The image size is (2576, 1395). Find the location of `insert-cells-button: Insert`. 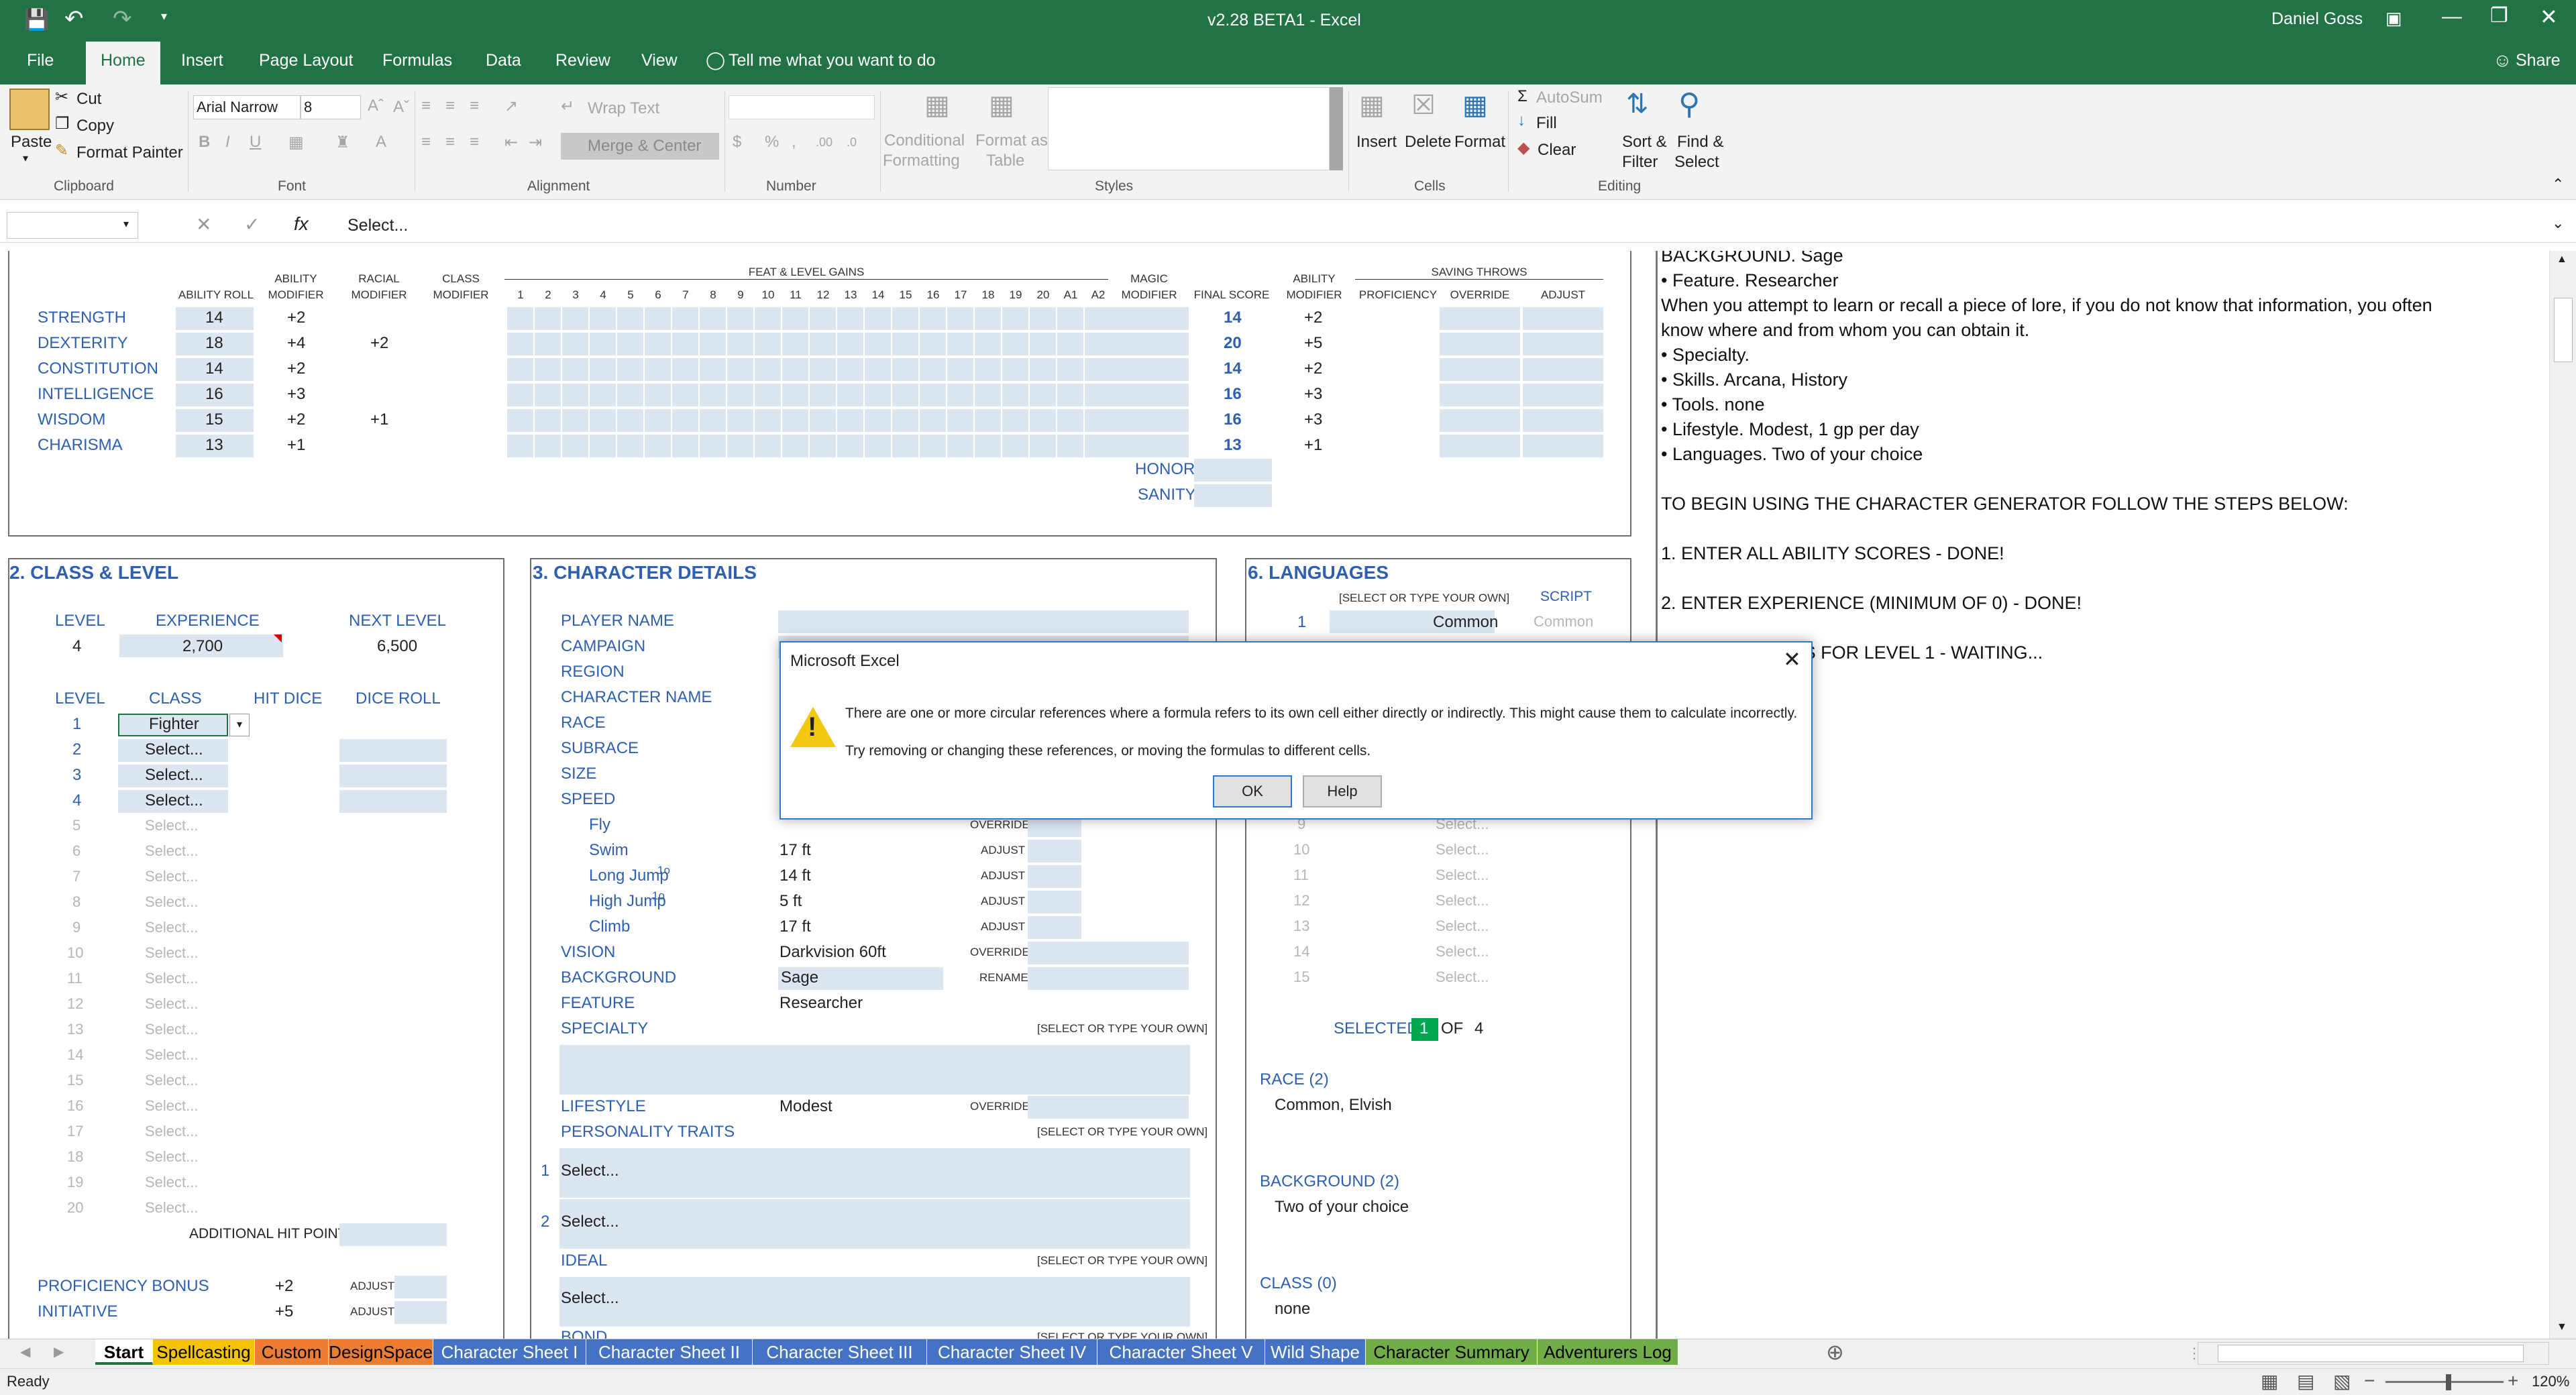

insert-cells-button: Insert is located at coordinates (1376, 142).